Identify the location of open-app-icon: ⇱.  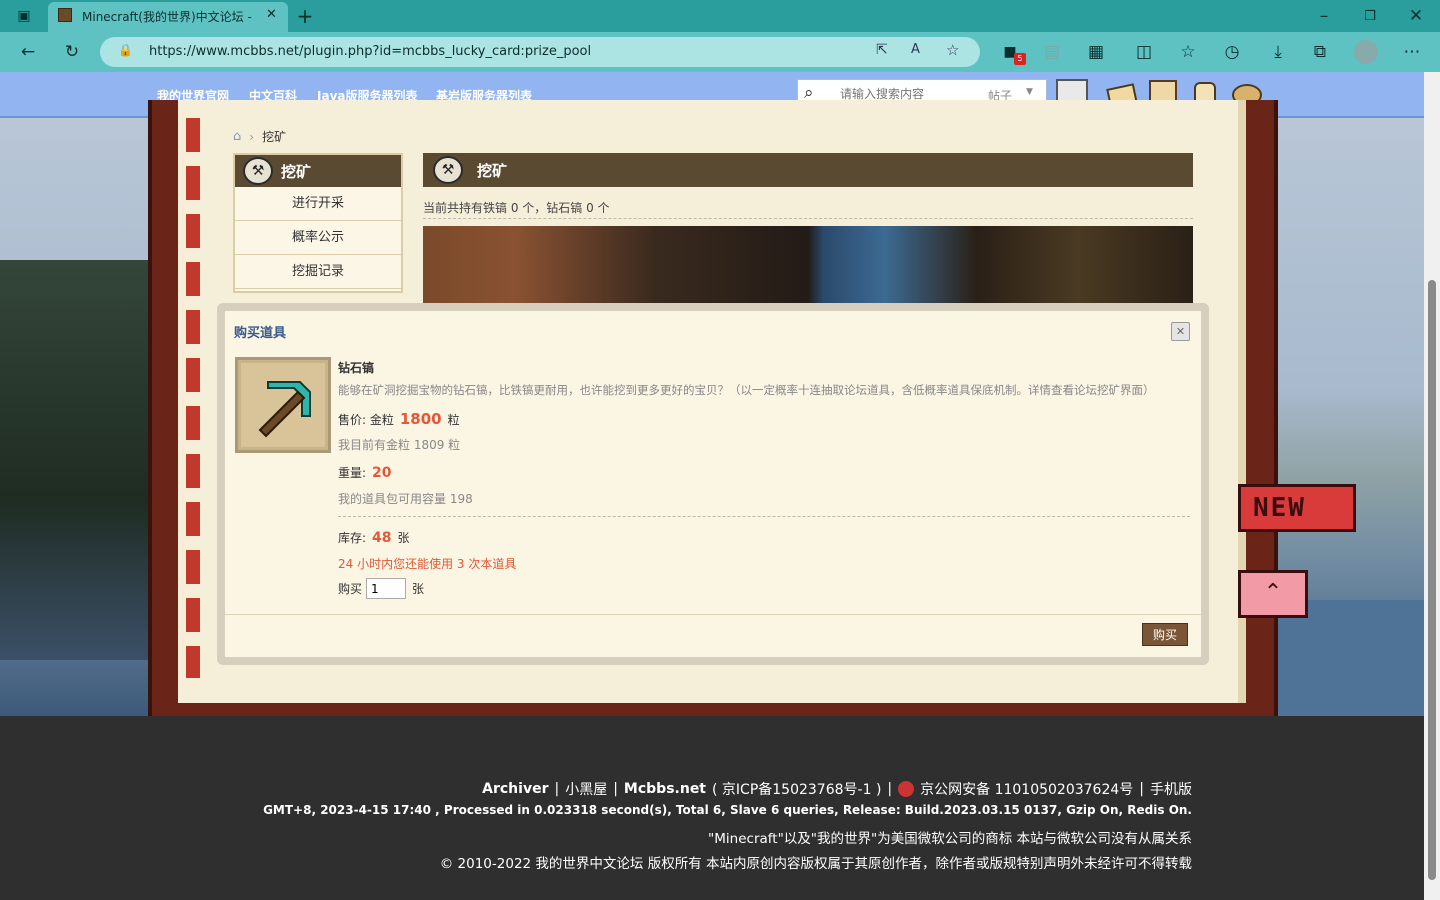
(882, 50).